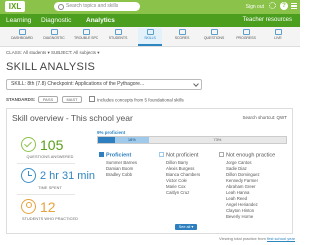 The height and width of the screenshot is (245, 320). I want to click on questions-answered-label: QUESTIONS ANSWERED, so click(50, 157).